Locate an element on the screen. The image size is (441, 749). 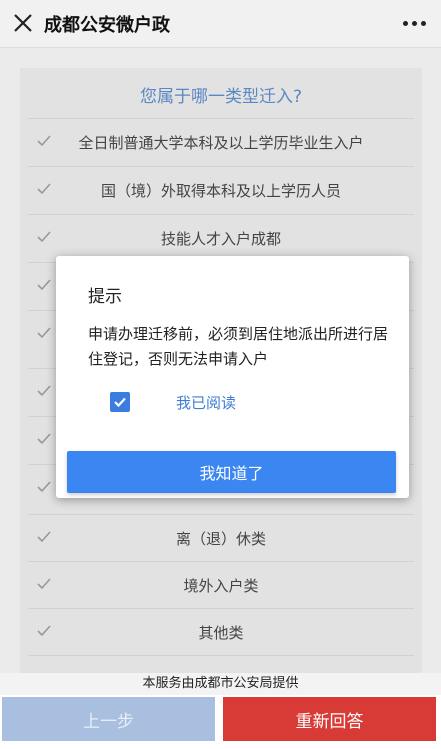
option-label: 境外入户类 is located at coordinates (221, 585).